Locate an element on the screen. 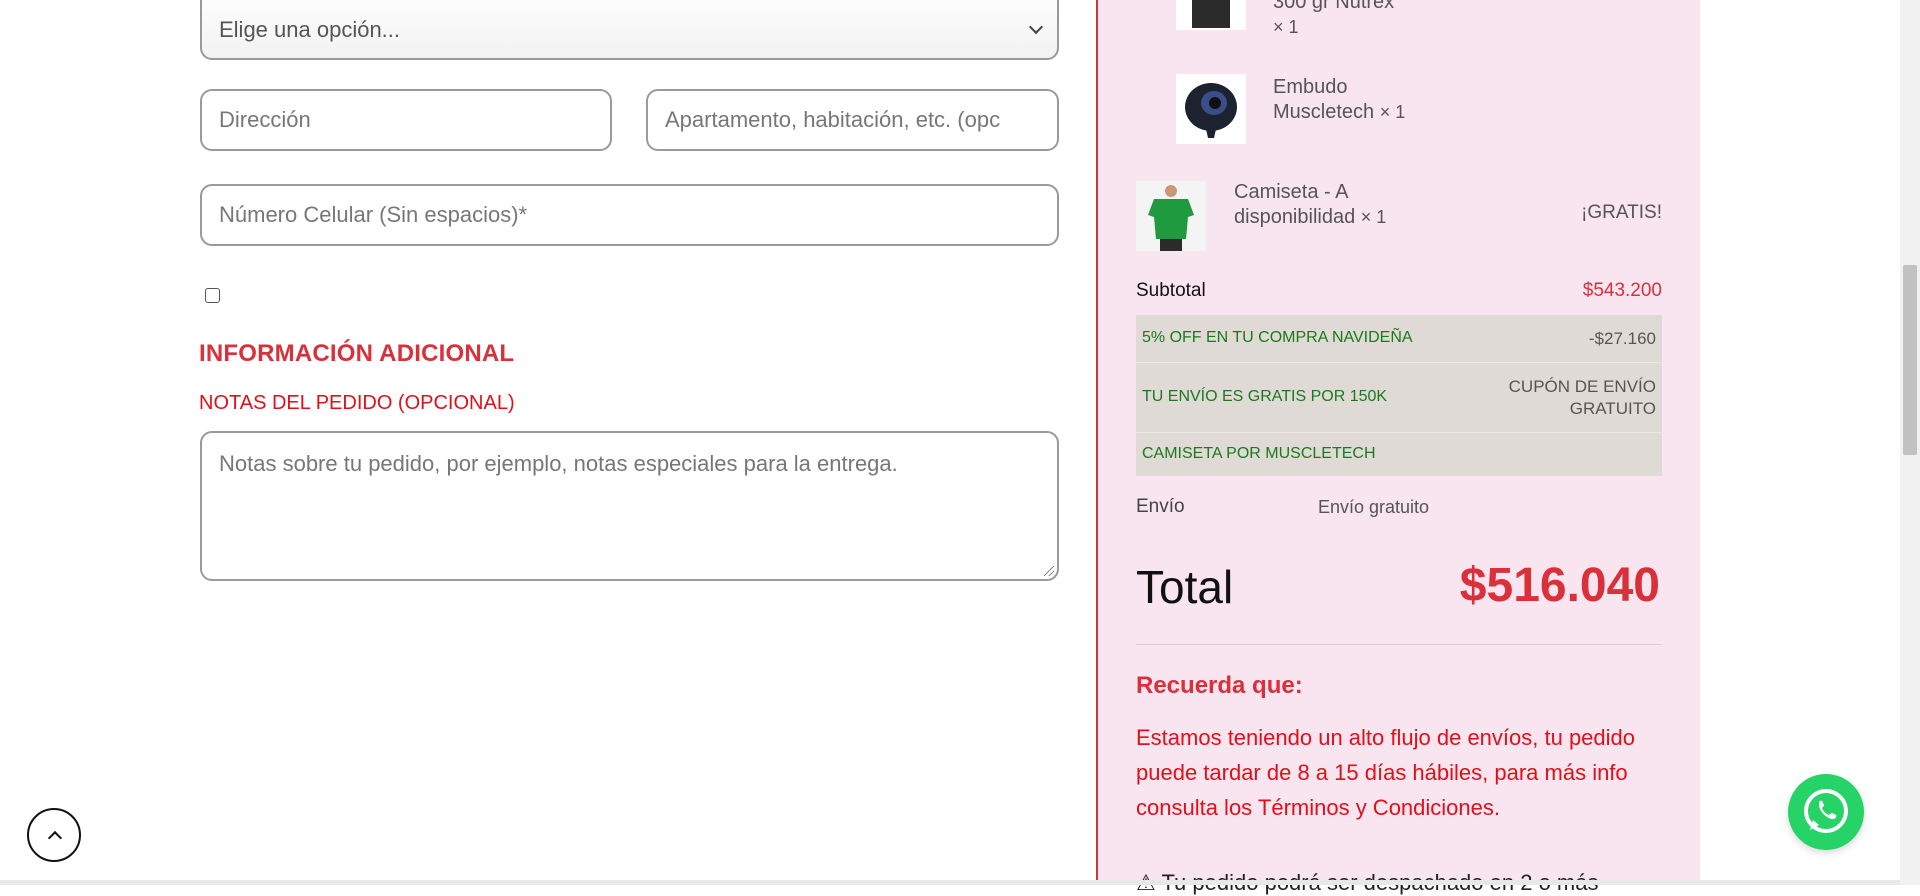 The image size is (1920, 896). order-item-price: ¡GRATIS! is located at coordinates (1621, 212).